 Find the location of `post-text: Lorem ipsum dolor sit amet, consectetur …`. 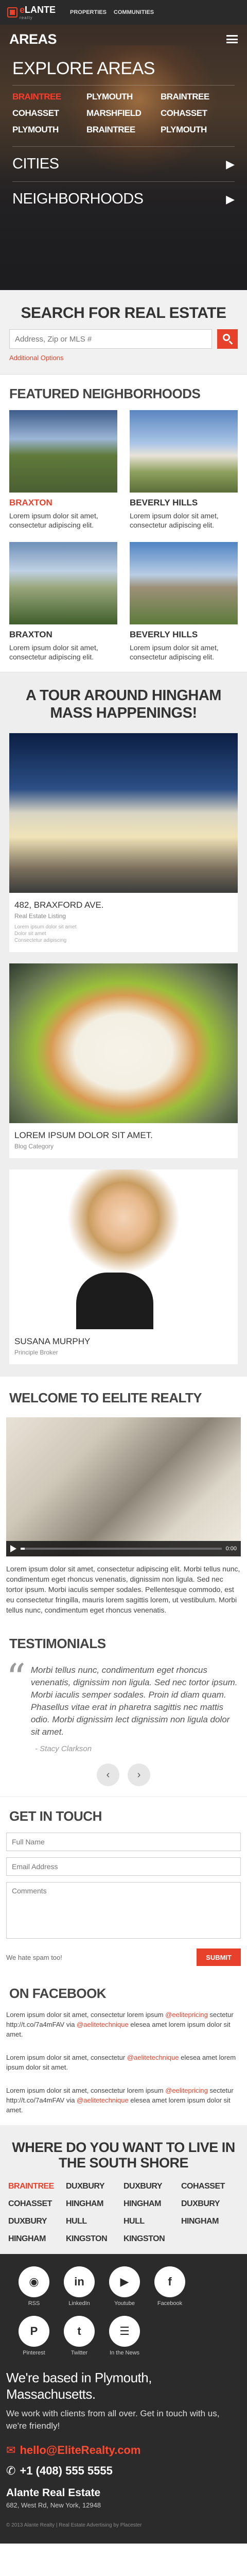

post-text: Lorem ipsum dolor sit amet, consectetur … is located at coordinates (86, 2090).